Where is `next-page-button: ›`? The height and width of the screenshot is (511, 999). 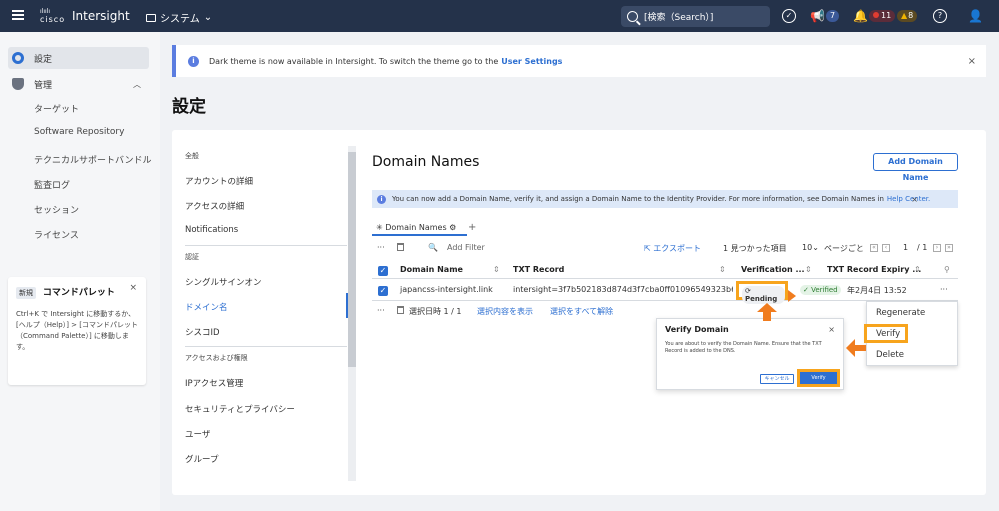
next-page-button: › is located at coordinates (937, 247).